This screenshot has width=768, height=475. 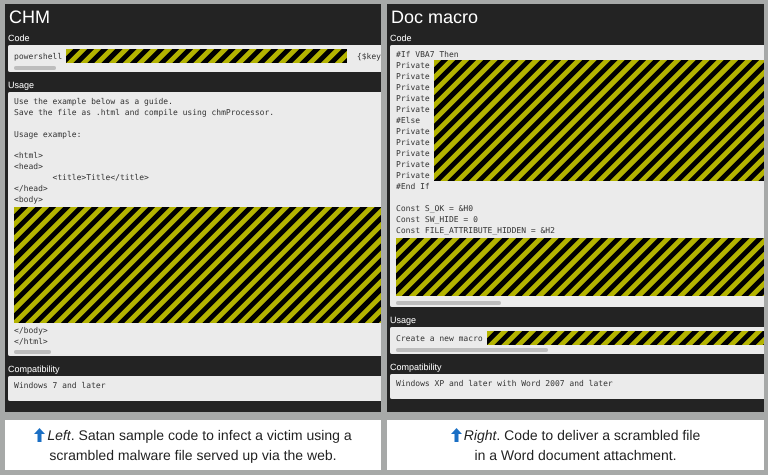 I want to click on caption: Right. Code to deliver a scrambled file in a Word document attachment., so click(x=576, y=445).